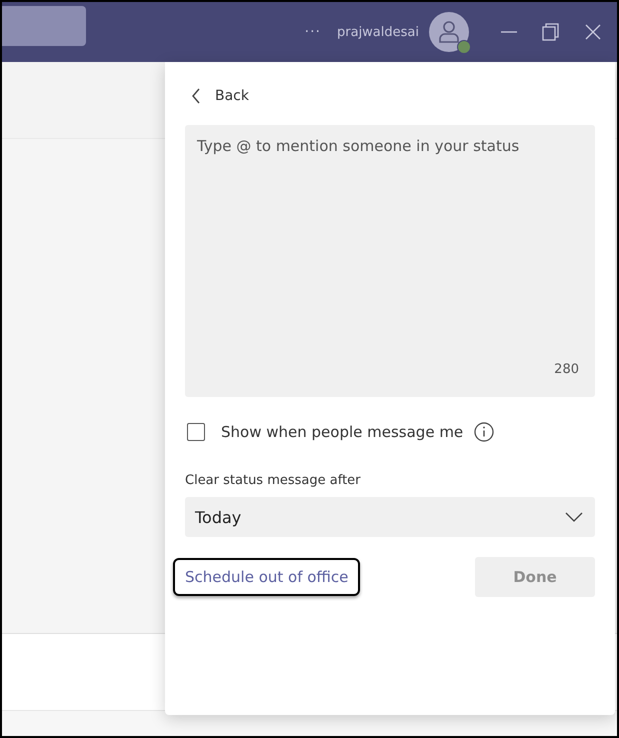  Describe the element at coordinates (378, 32) in the screenshot. I see `username: prajwaldesai` at that location.